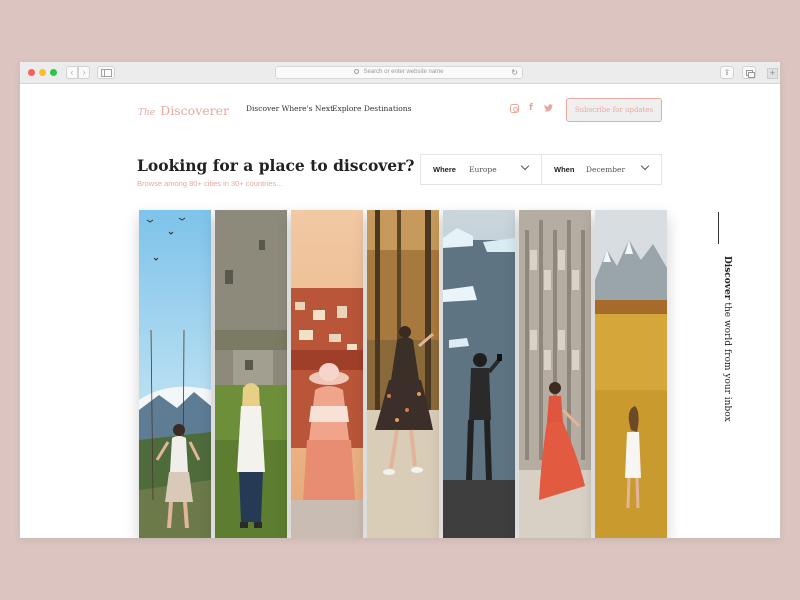 The image size is (800, 600). Describe the element at coordinates (749, 72) in the screenshot. I see `tabs-overview-icon` at that location.